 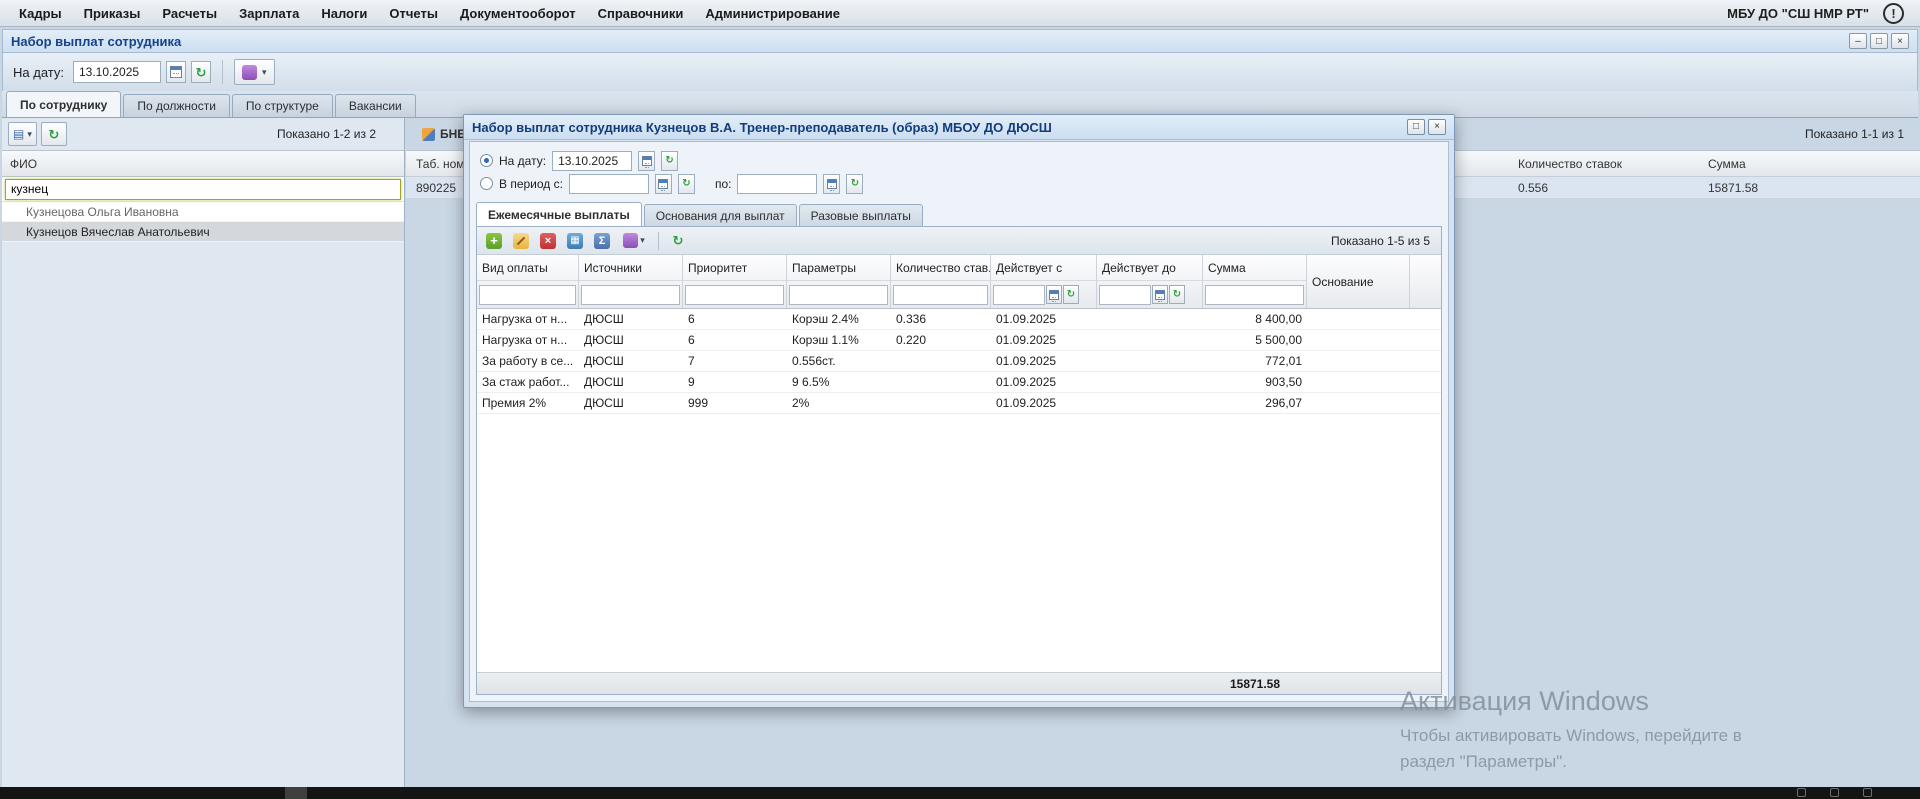 I want to click on menu-item-dokumentooborot: Документооборот, so click(x=518, y=13).